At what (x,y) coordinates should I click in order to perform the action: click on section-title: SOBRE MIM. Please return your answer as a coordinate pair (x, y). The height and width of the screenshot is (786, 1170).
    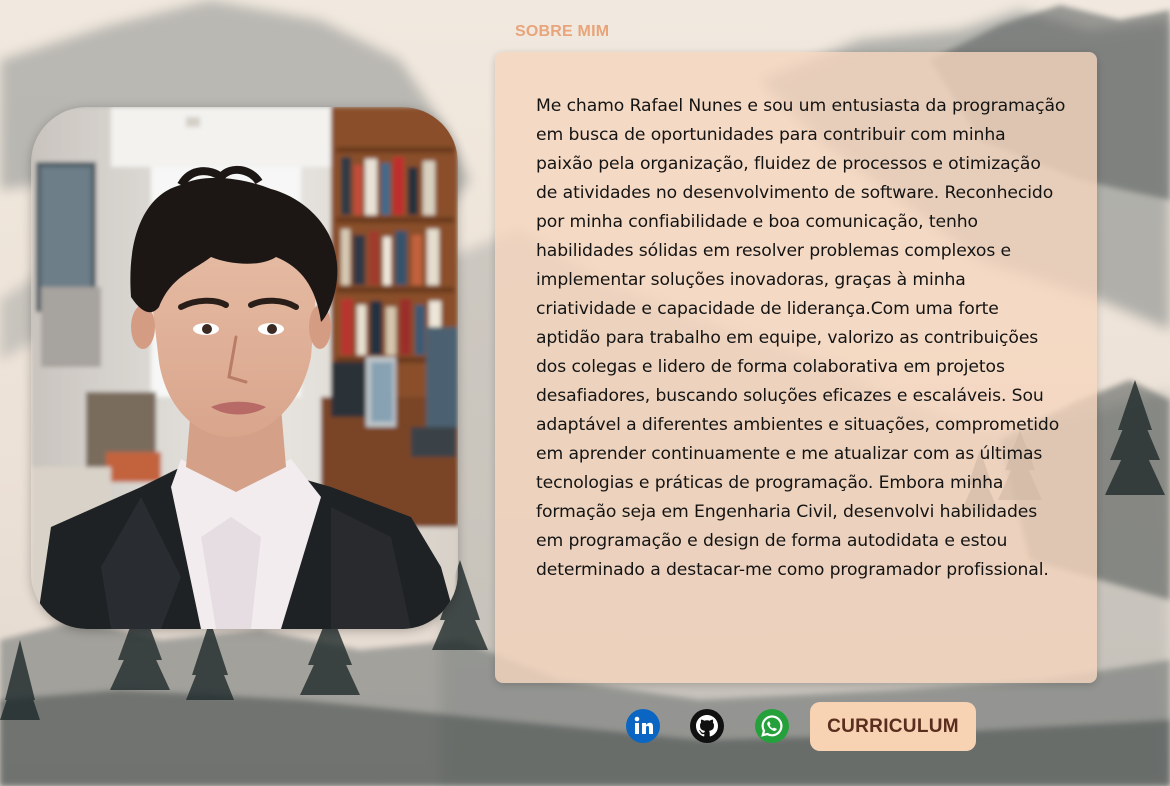
    Looking at the image, I should click on (562, 31).